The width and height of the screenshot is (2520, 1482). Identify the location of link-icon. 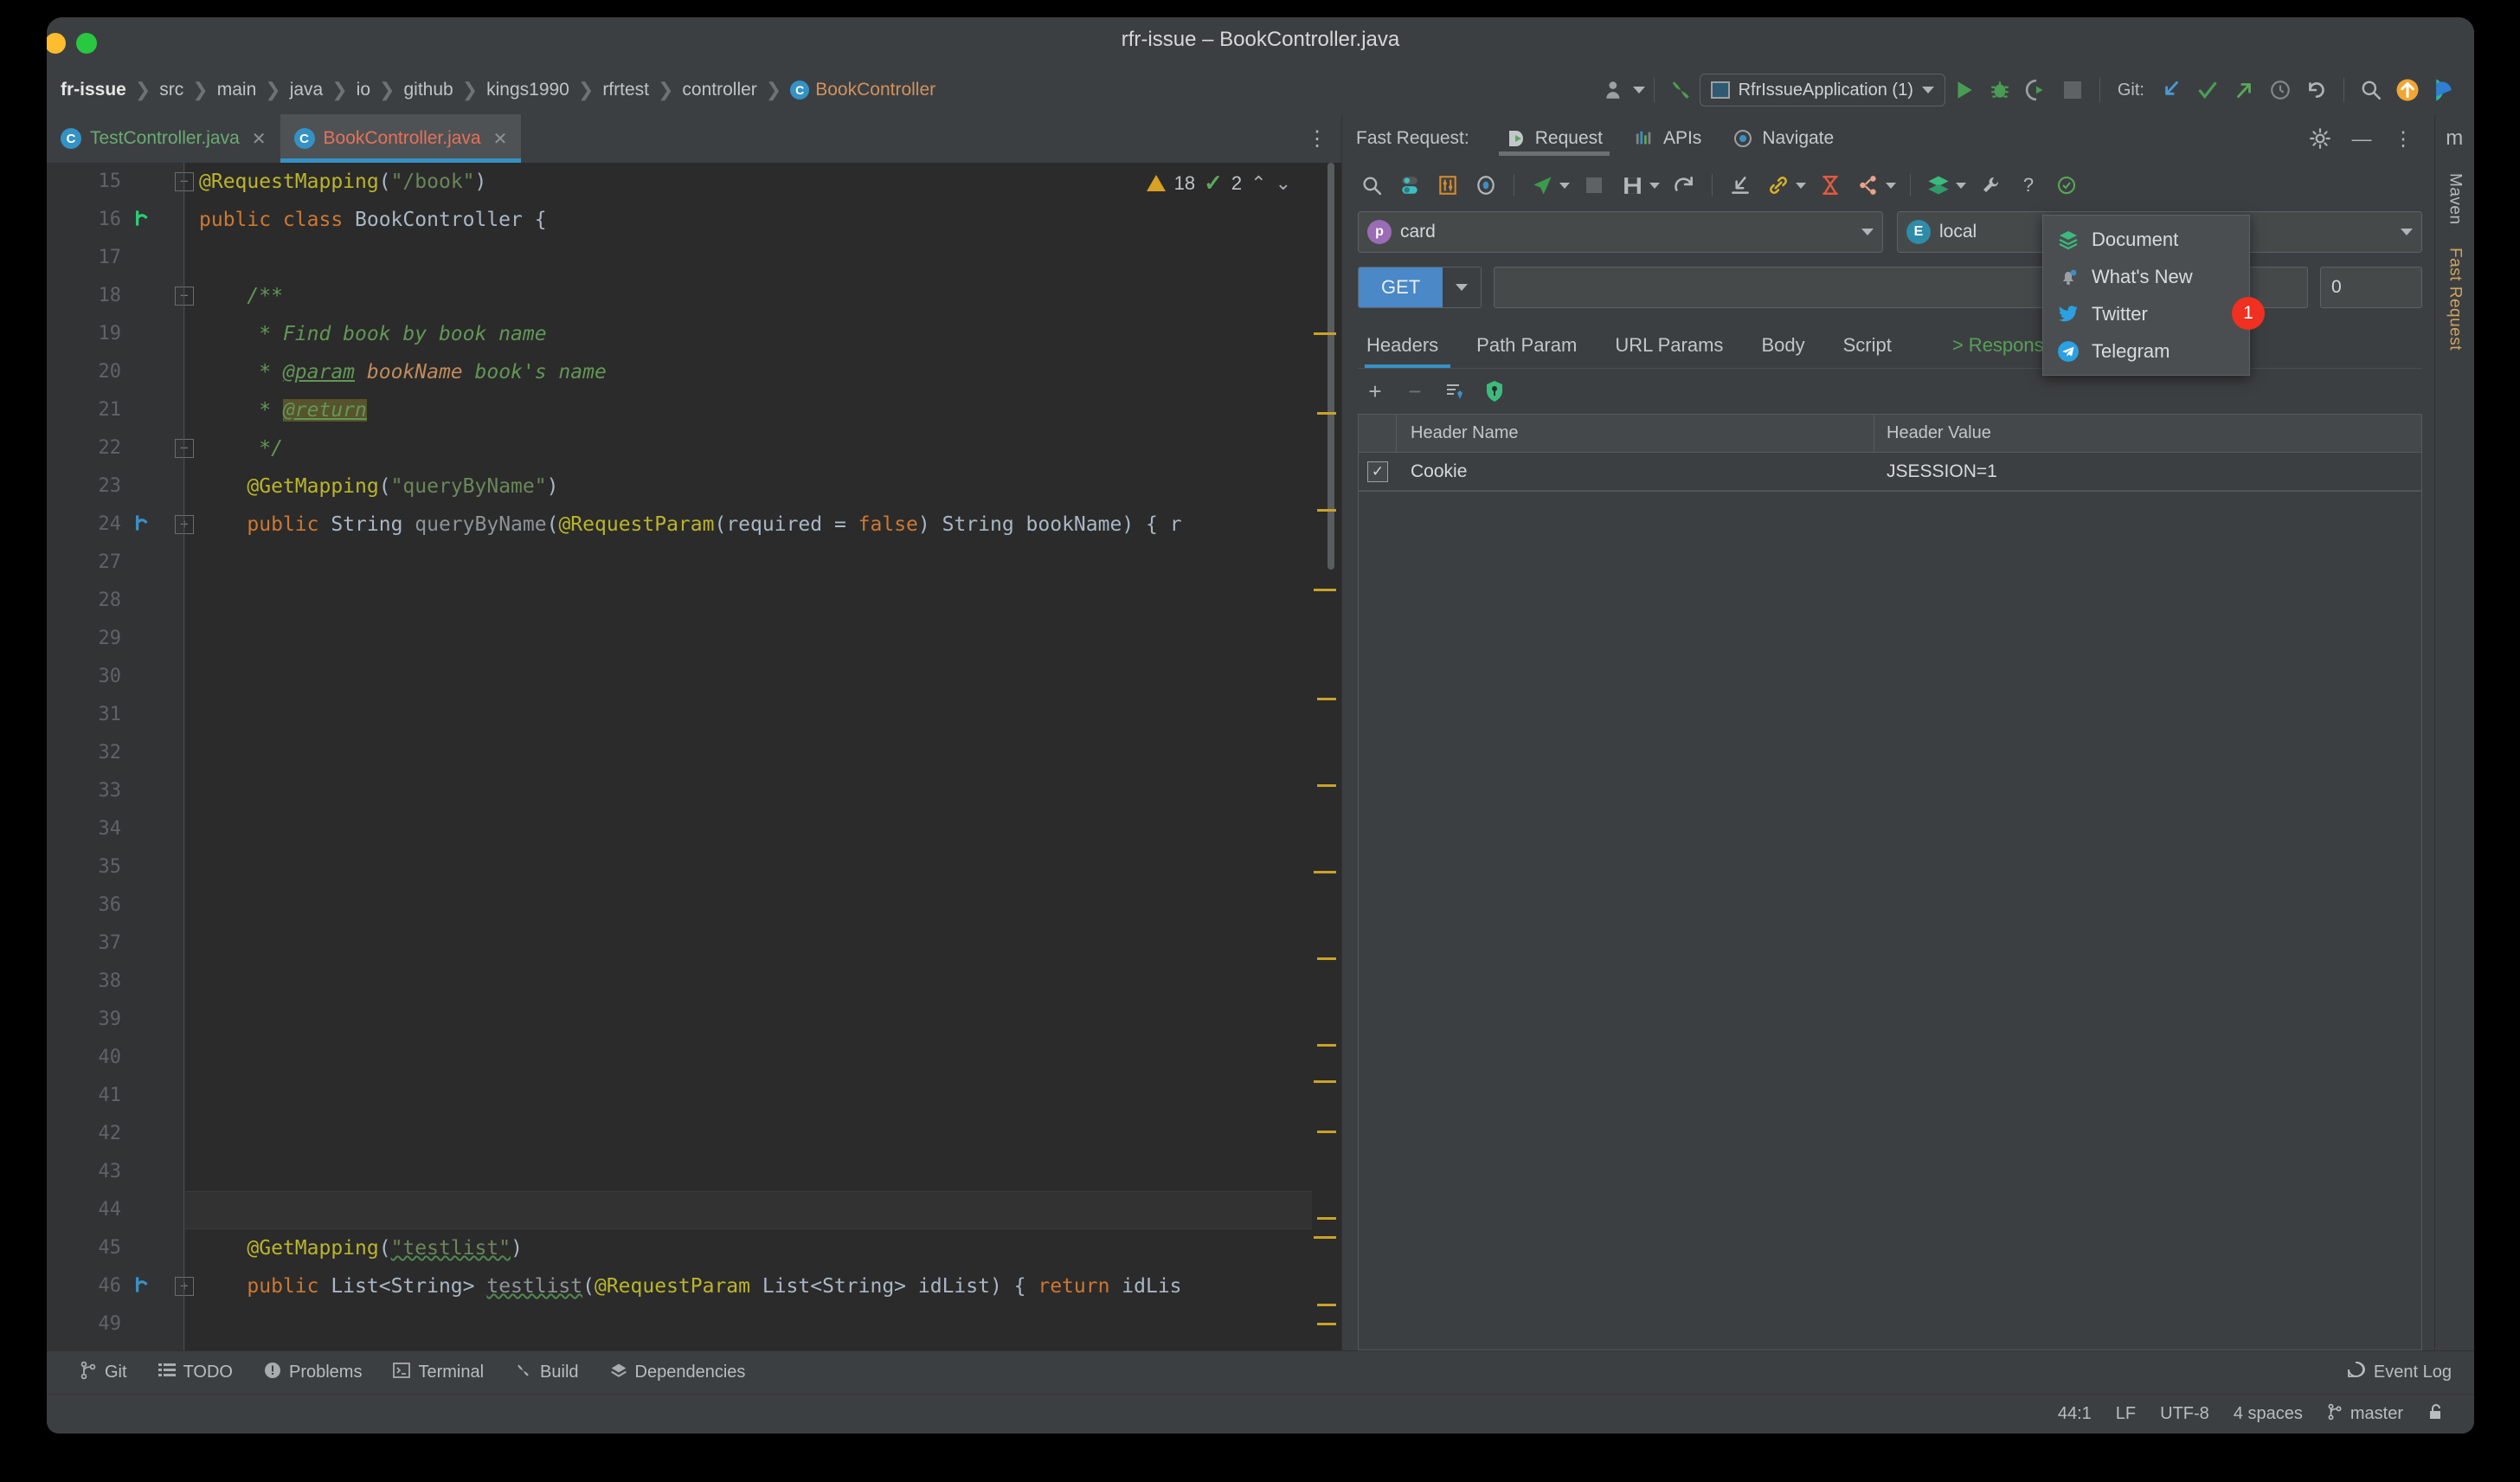
(1778, 185).